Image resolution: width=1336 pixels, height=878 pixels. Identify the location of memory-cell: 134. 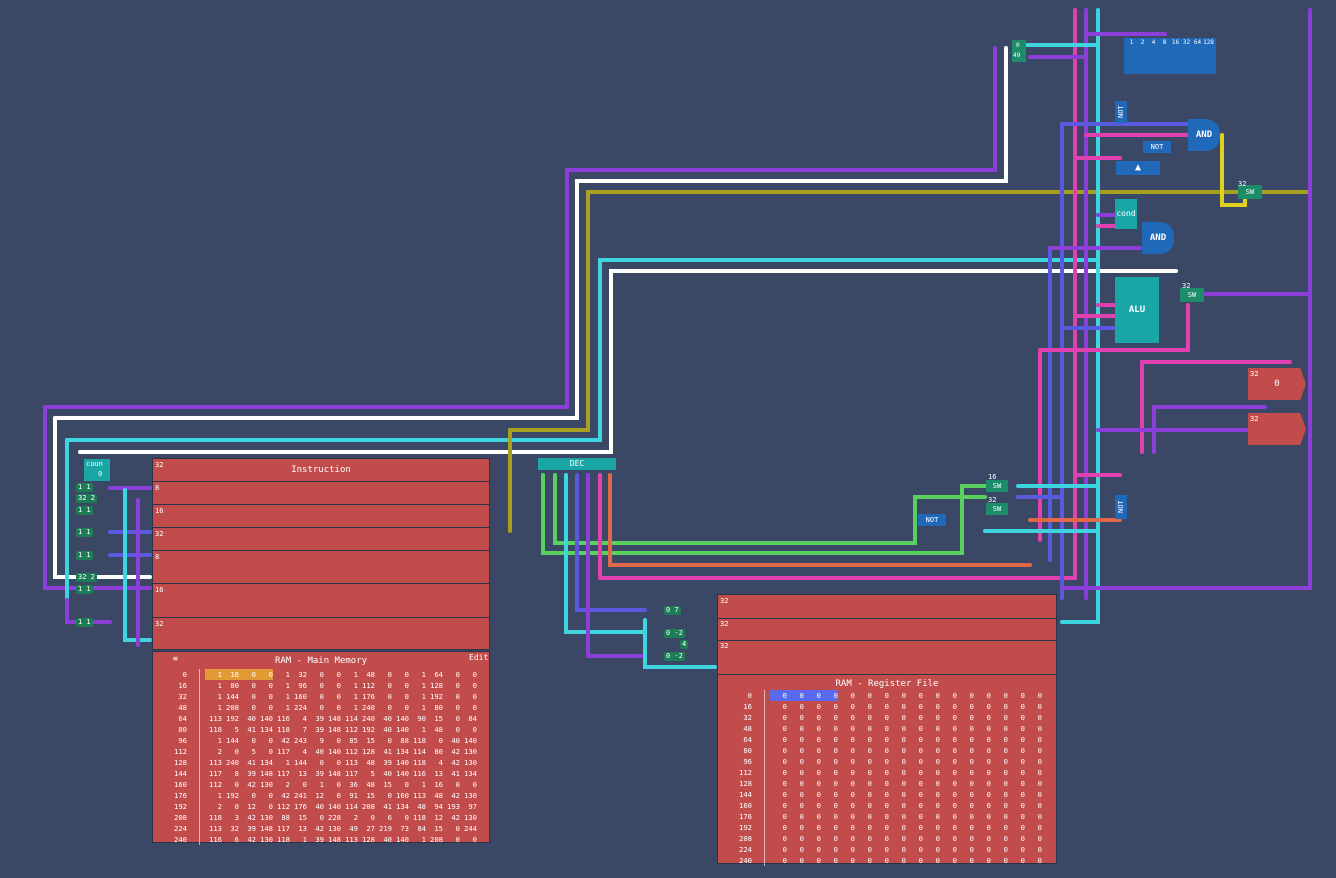
(468, 773).